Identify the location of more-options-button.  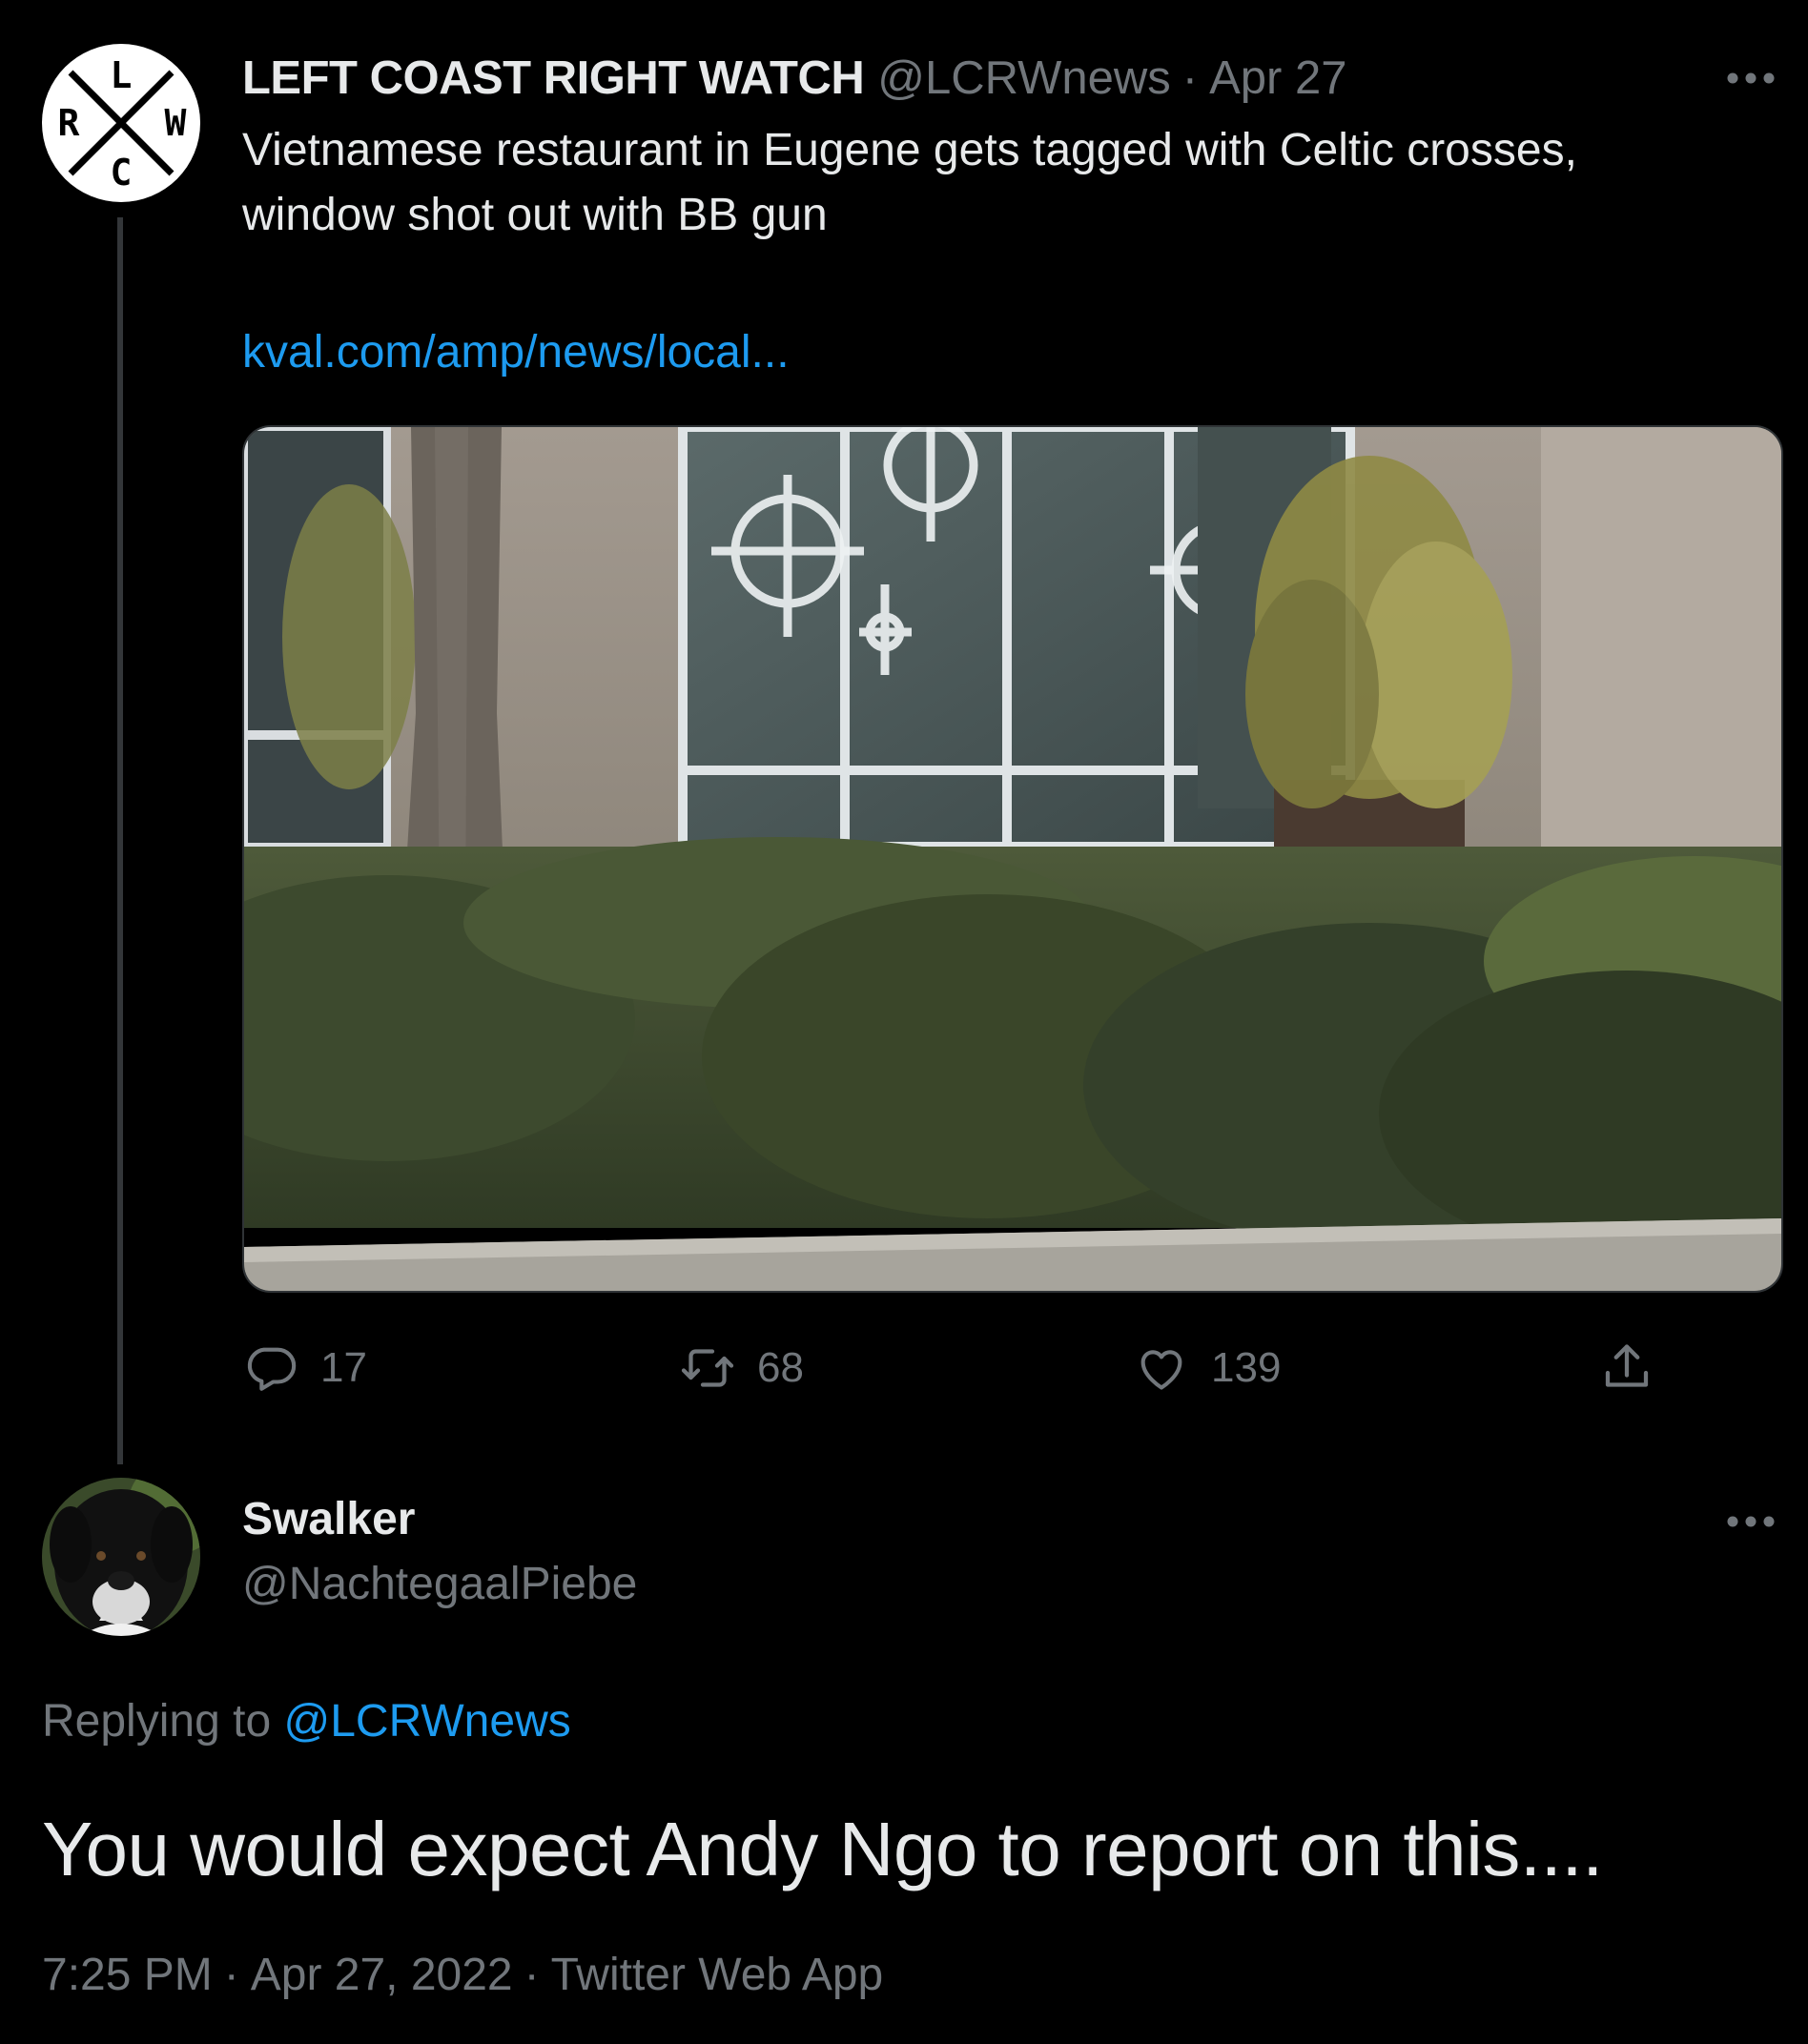
(1750, 78).